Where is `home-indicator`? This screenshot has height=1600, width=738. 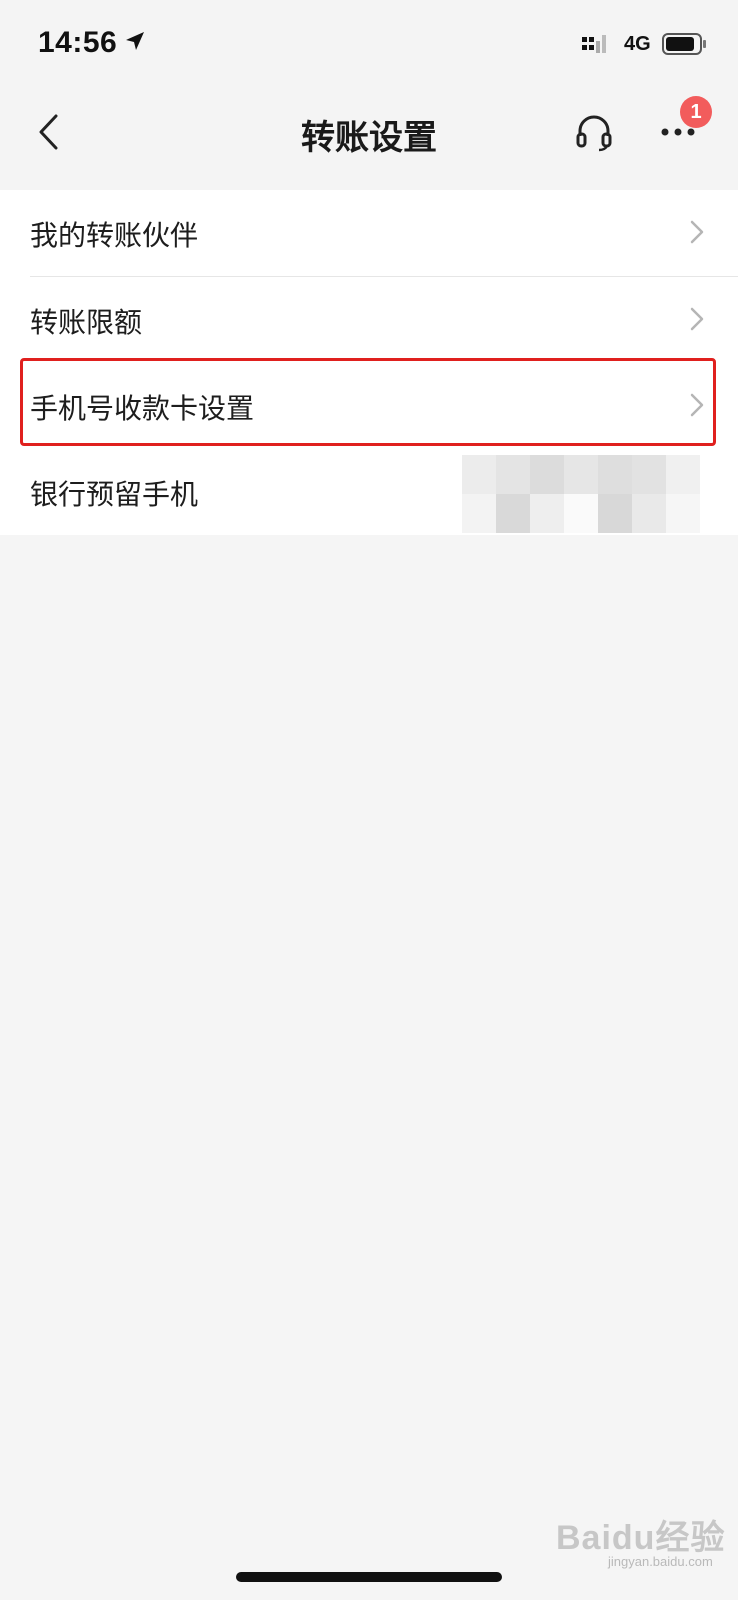
home-indicator is located at coordinates (369, 1577).